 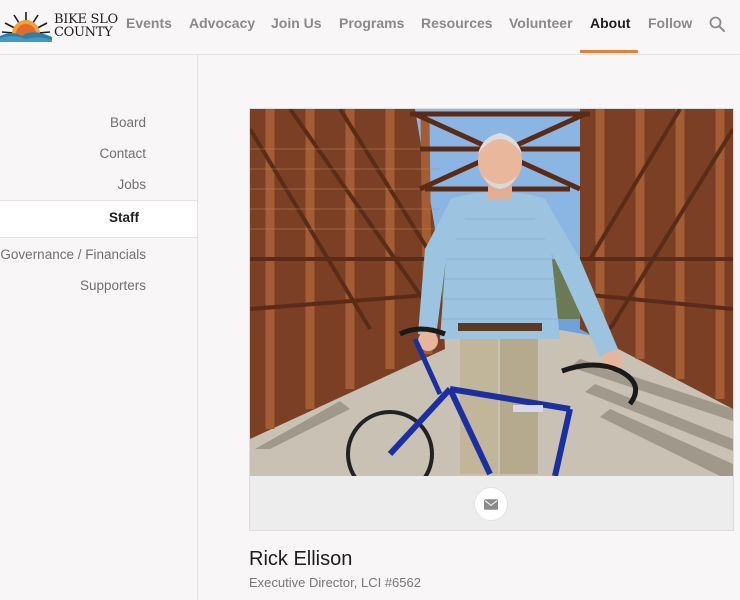 I want to click on sidebar-item-staff: Staff, so click(x=98, y=219).